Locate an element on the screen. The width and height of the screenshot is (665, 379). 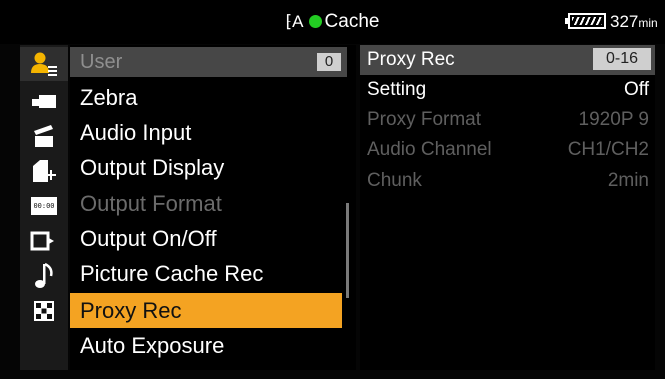
timecode-icon: 00:00 is located at coordinates (44, 206).